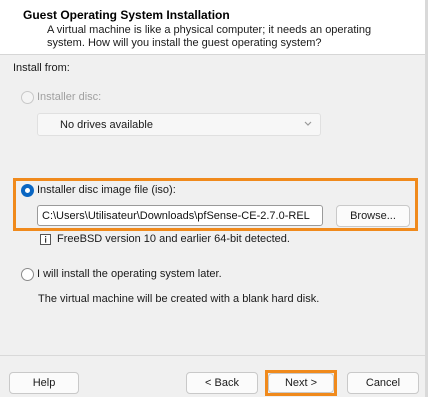 Image resolution: width=428 pixels, height=397 pixels. I want to click on next-button: Next >, so click(301, 383).